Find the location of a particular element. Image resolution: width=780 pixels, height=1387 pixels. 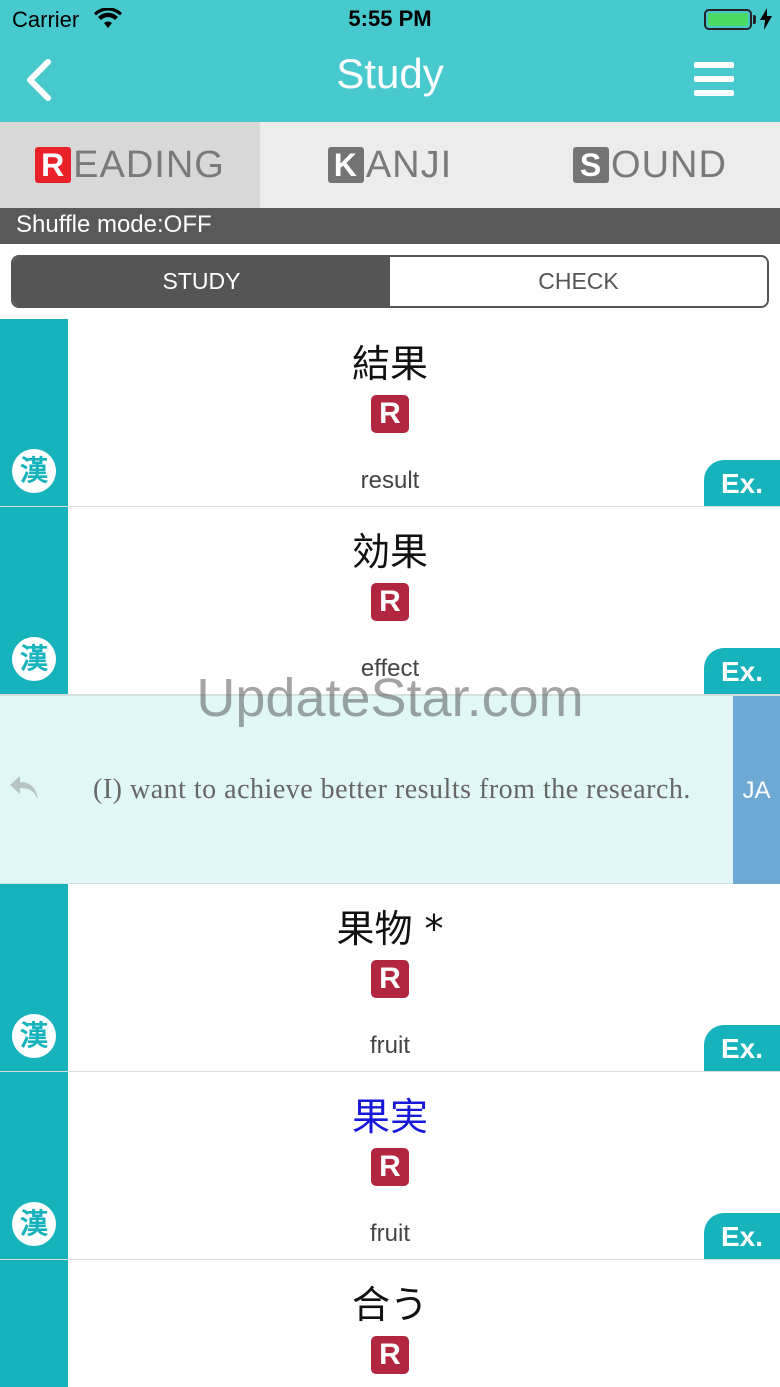

list-item: 漢 果物 * R fruit Ex. is located at coordinates (390, 978).